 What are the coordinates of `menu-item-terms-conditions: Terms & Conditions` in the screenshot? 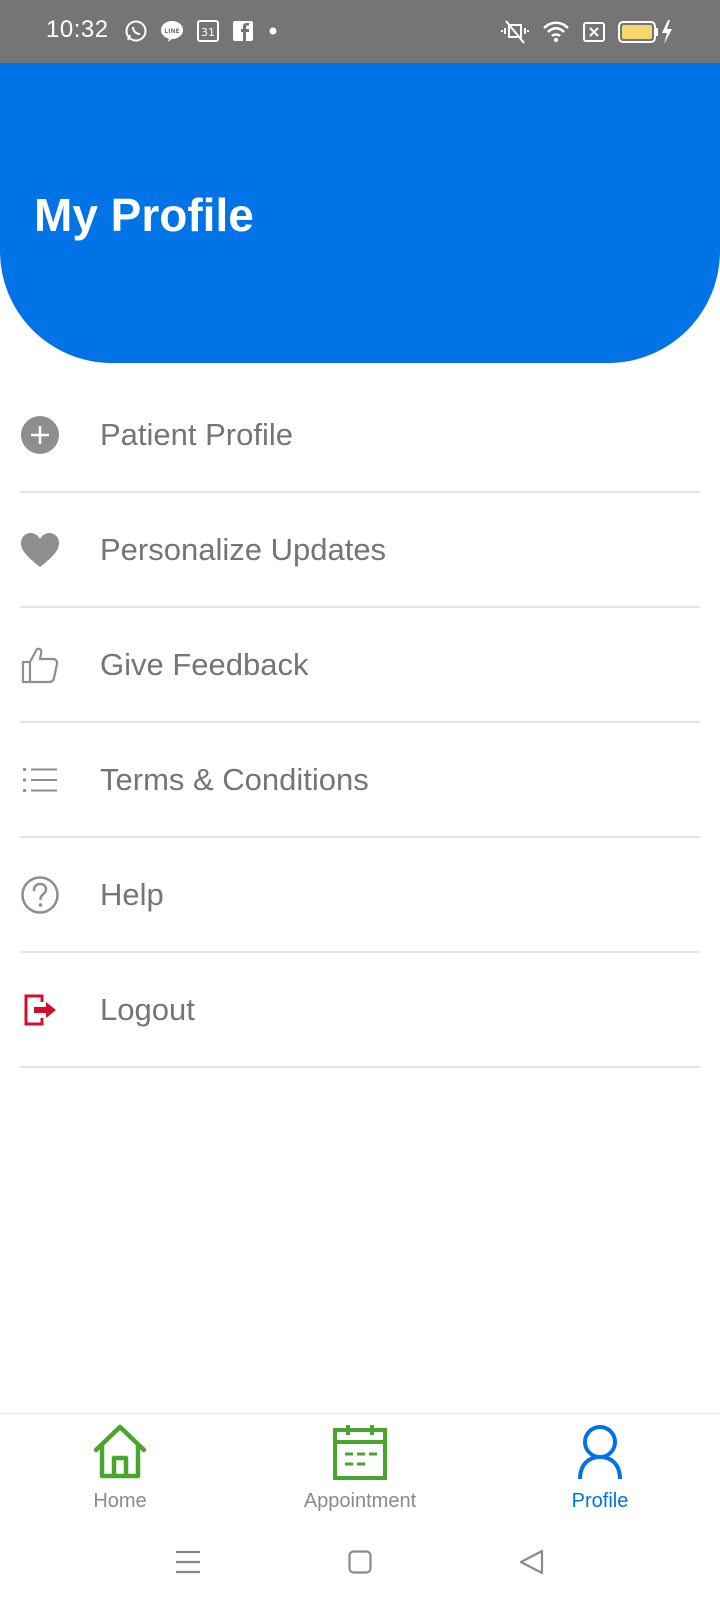 It's located at (360, 780).